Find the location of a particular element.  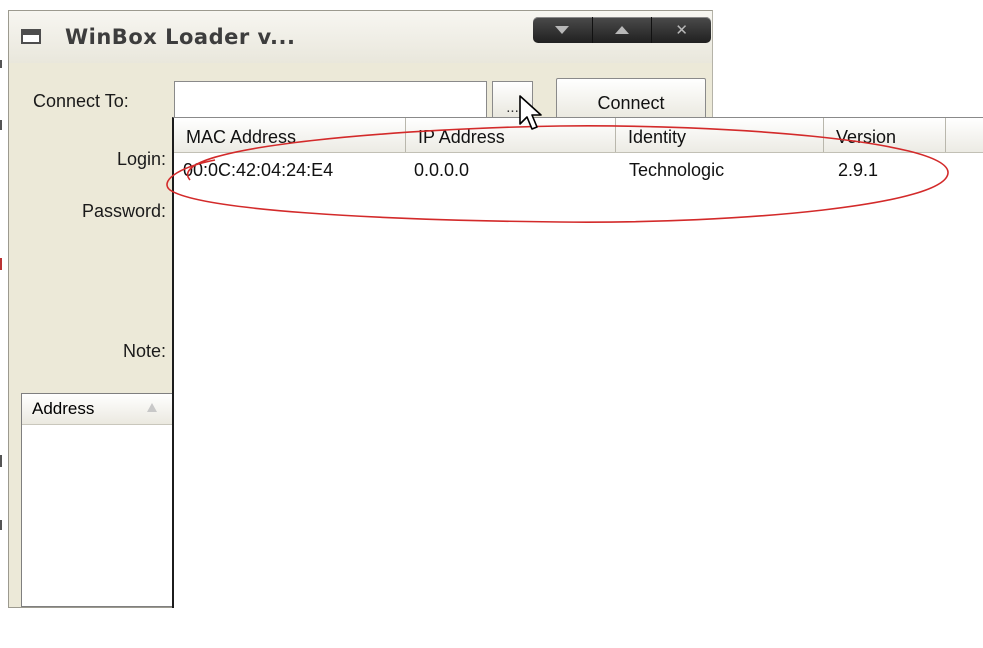

close-icon: ✕ is located at coordinates (681, 30).